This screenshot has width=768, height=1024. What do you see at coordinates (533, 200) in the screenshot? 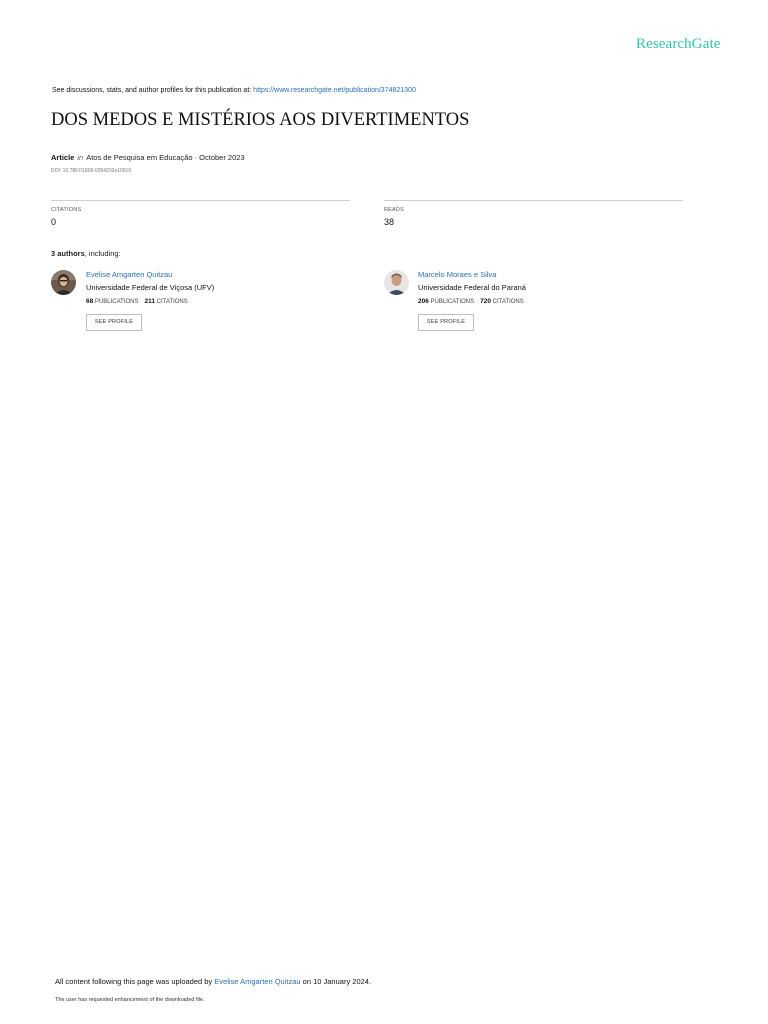
I see `reads-divider` at bounding box center [533, 200].